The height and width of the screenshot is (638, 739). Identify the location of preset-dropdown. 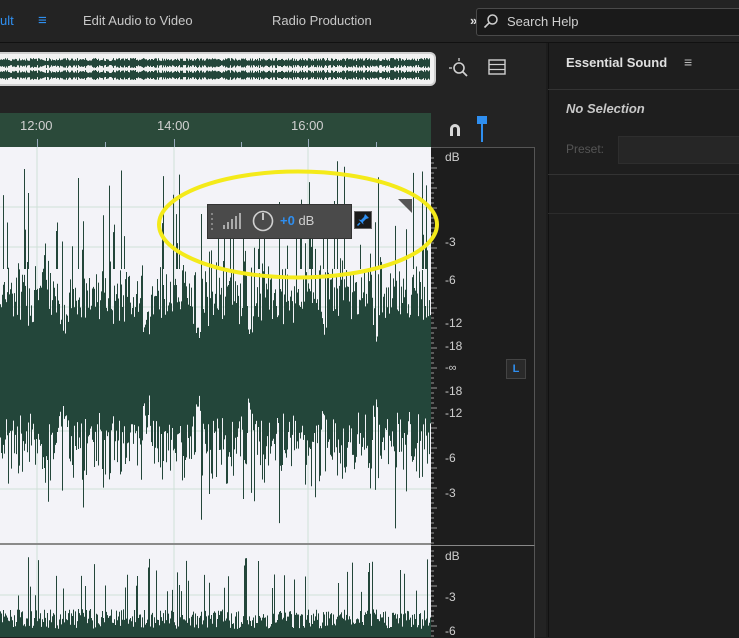
(678, 150).